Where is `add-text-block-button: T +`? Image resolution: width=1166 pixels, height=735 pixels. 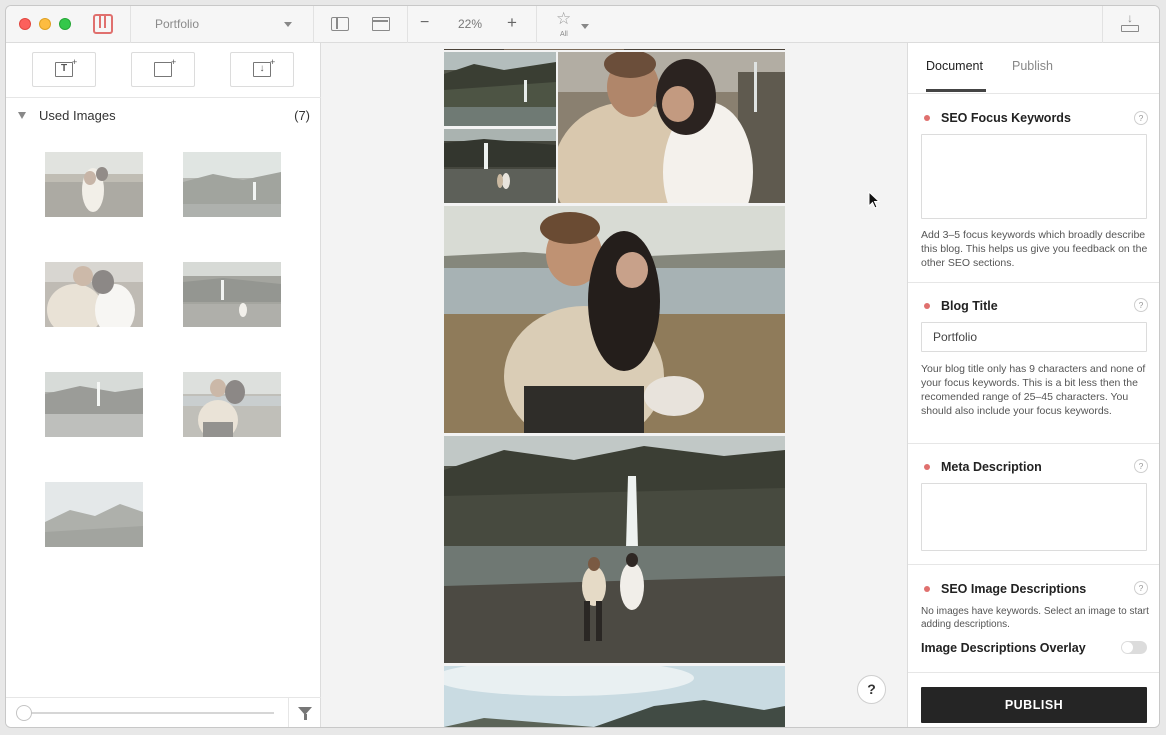
add-text-block-button: T + is located at coordinates (64, 69).